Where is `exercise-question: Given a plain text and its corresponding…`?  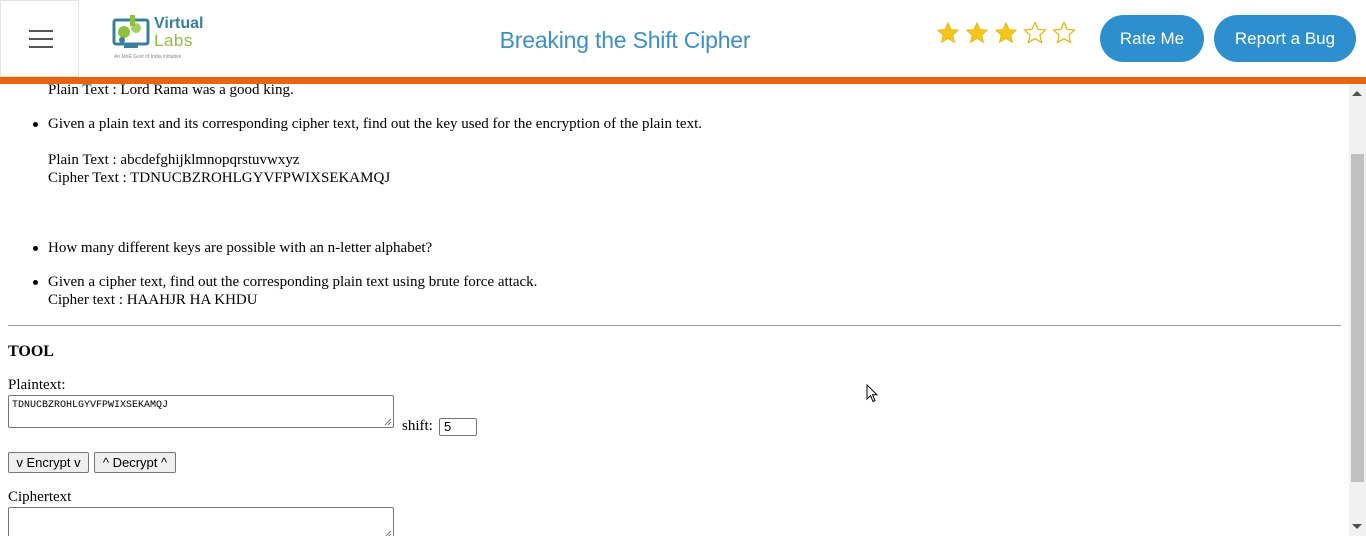
exercise-question: Given a plain text and its corresponding… is located at coordinates (375, 124).